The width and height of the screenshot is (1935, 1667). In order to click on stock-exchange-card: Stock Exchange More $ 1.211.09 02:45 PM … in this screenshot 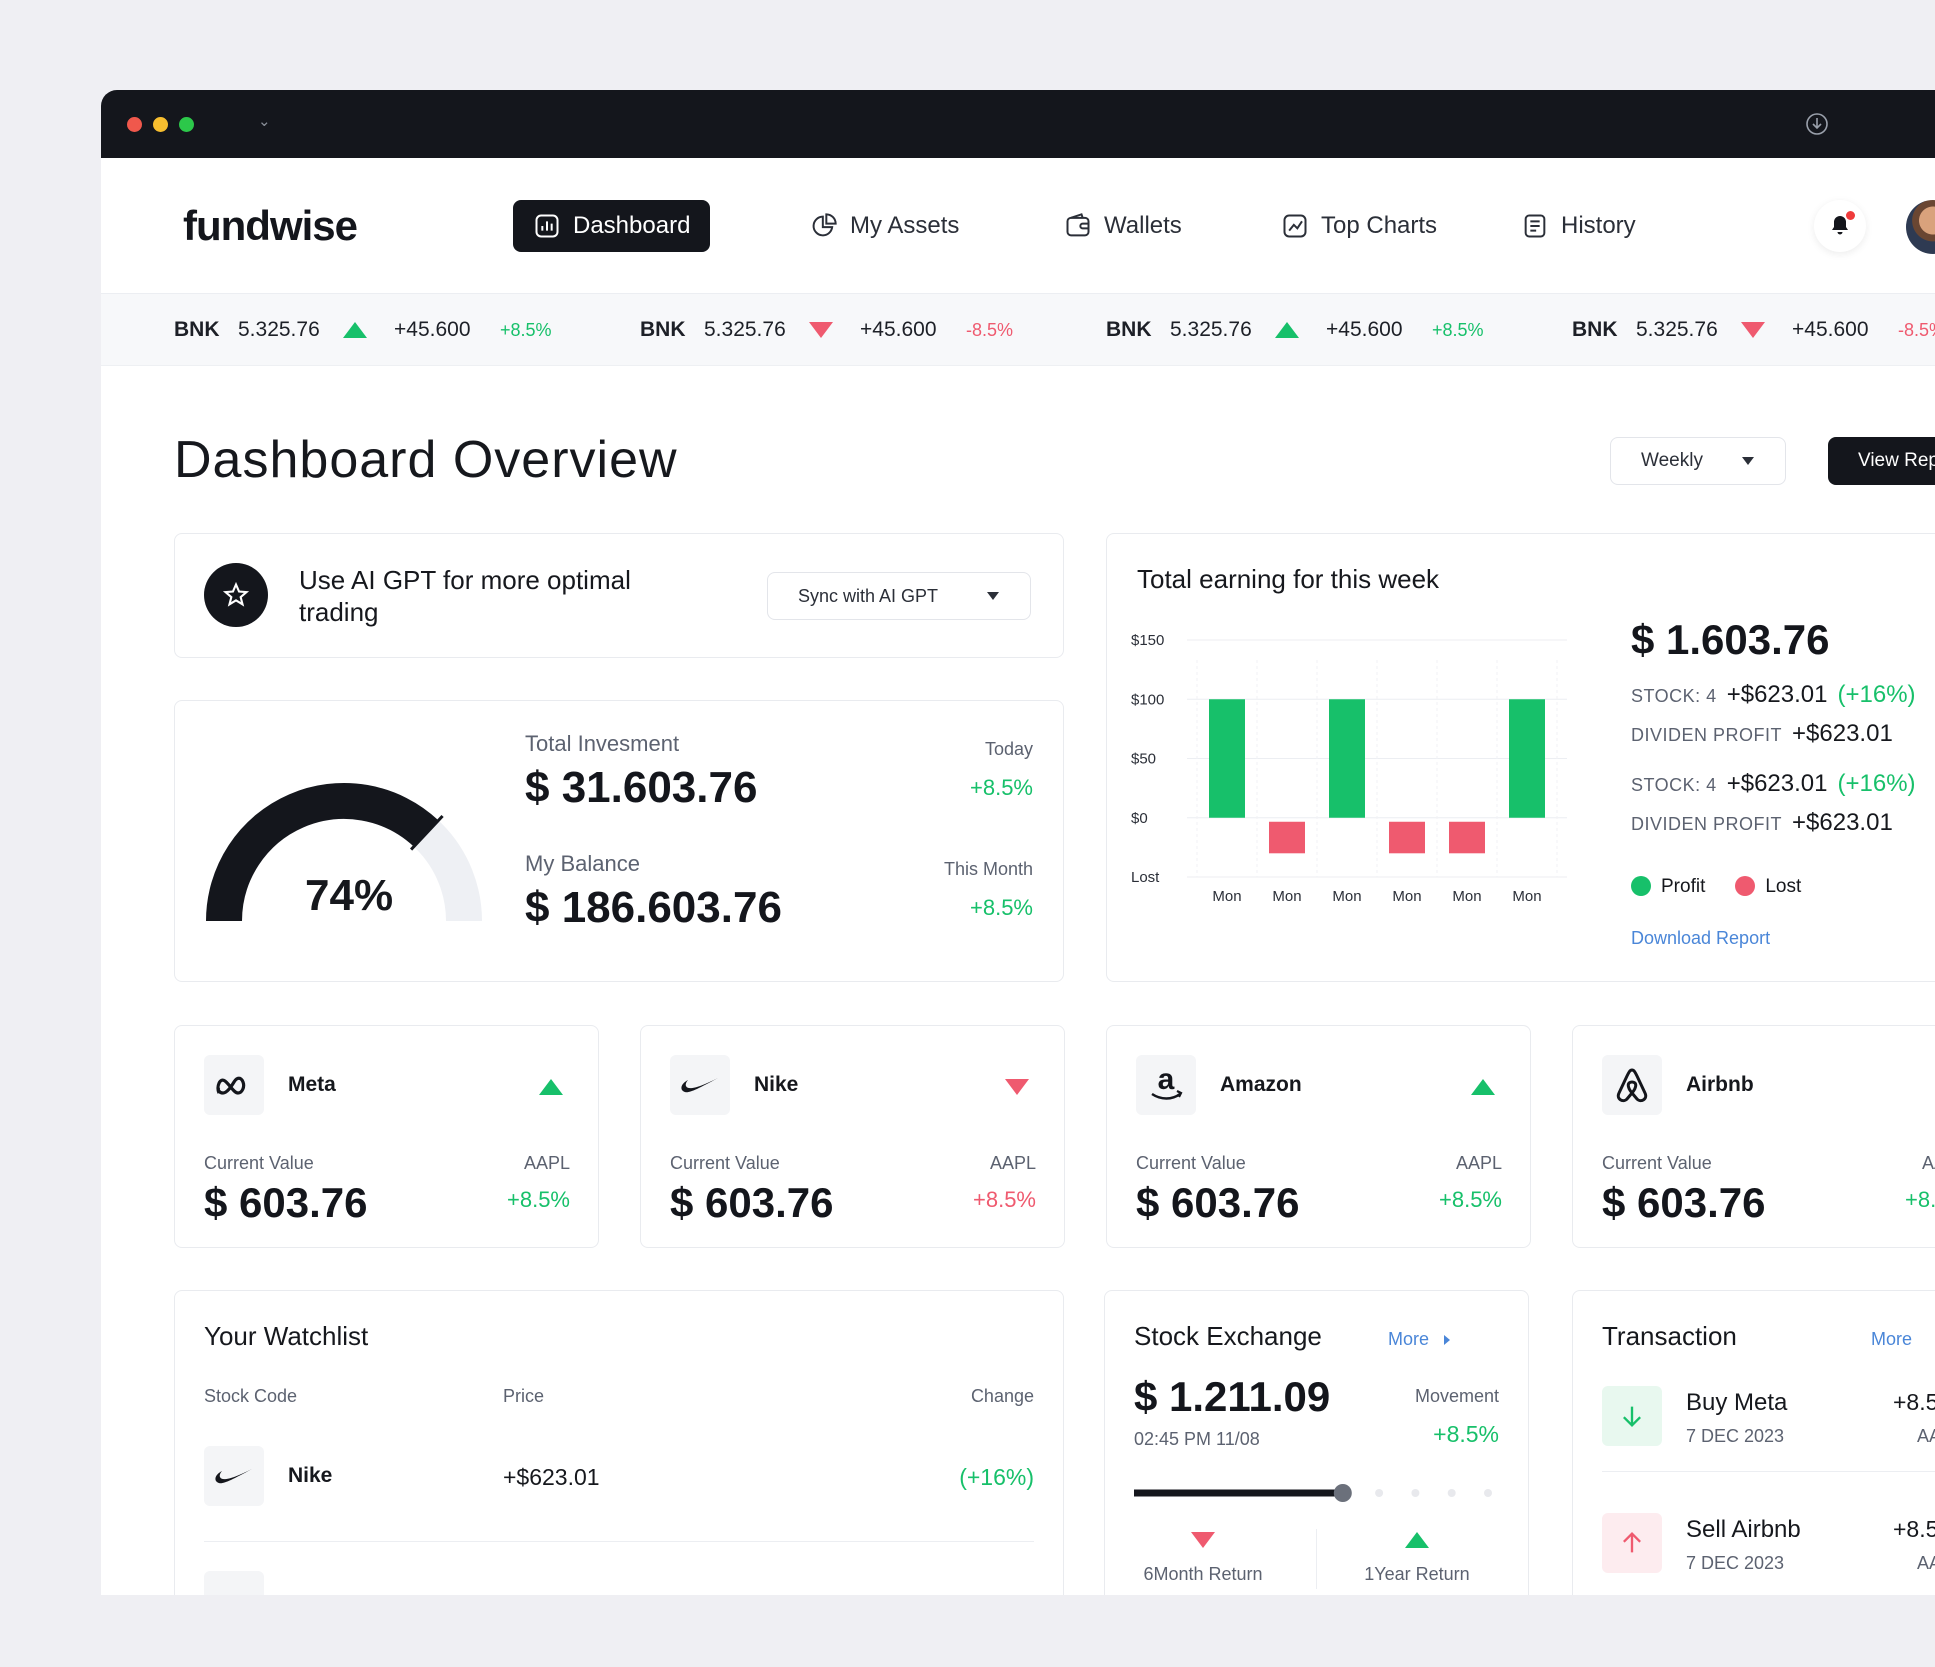, I will do `click(1316, 1442)`.